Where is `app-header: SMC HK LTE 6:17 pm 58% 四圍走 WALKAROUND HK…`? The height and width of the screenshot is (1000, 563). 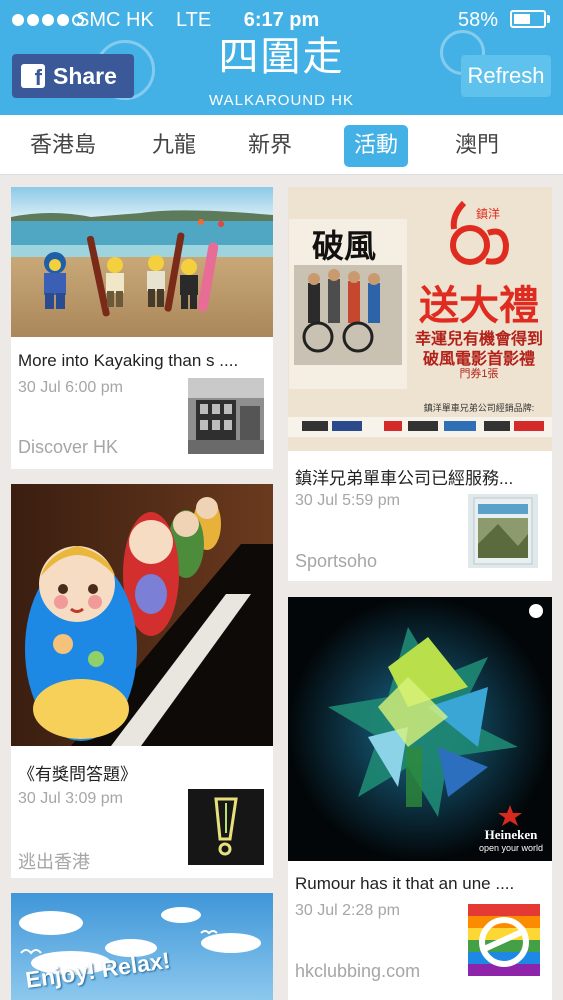 app-header: SMC HK LTE 6:17 pm 58% 四圍走 WALKAROUND HK… is located at coordinates (281, 57).